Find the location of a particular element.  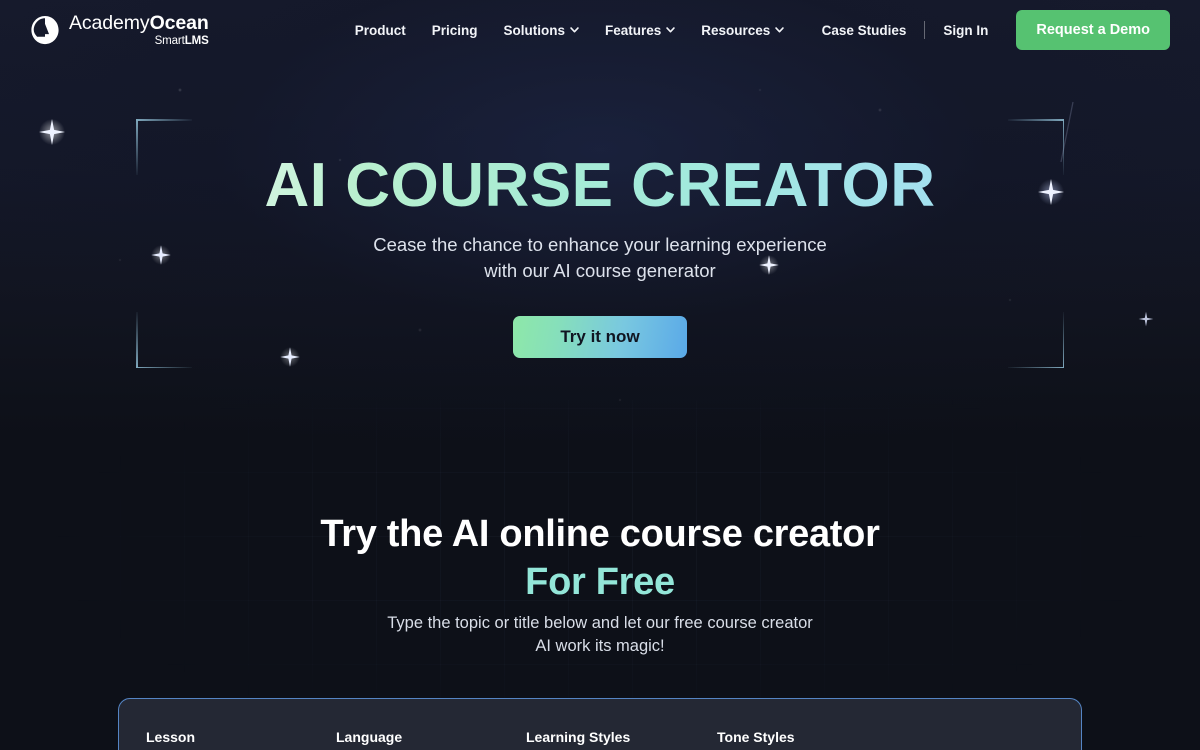

header-divider is located at coordinates (925, 30).